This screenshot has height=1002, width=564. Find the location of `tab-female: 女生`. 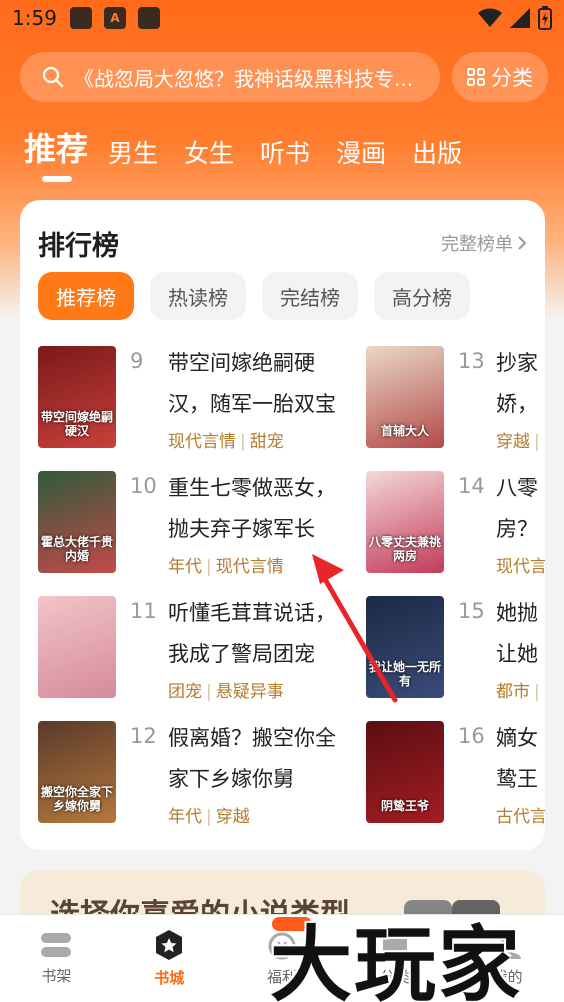

tab-female: 女生 is located at coordinates (209, 152).